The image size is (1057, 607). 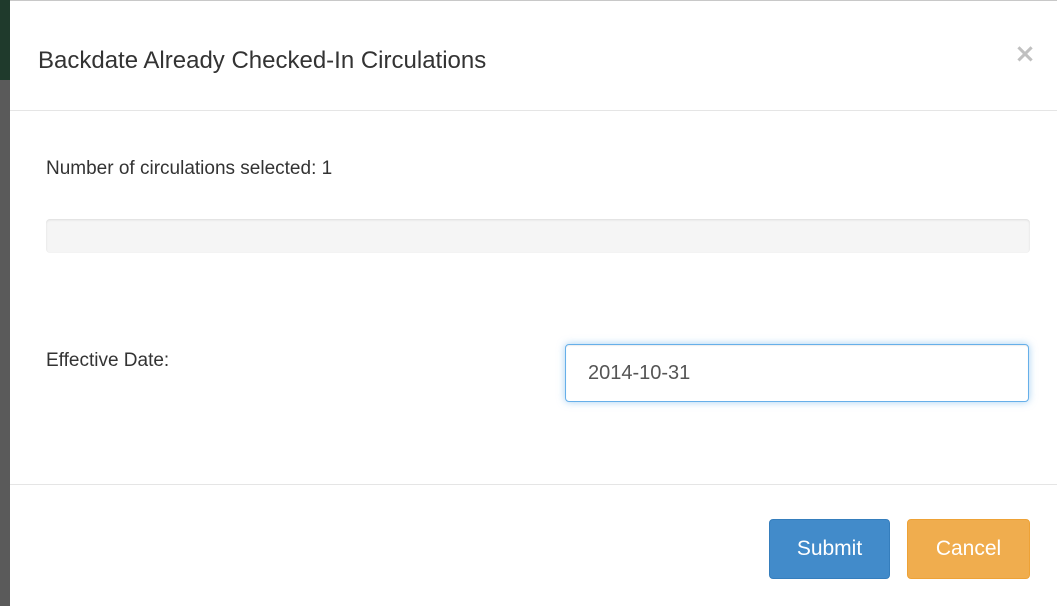 I want to click on circulation-count-text: Number of circulations selected: 1, so click(x=189, y=168).